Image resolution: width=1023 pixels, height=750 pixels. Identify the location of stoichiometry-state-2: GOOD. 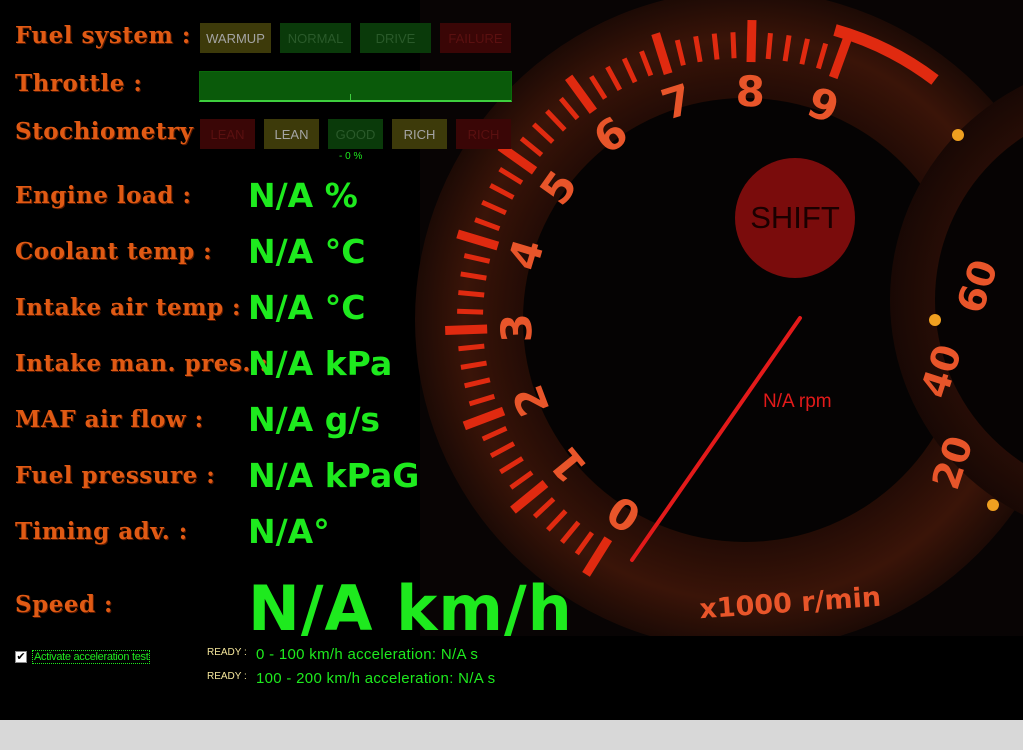
(355, 134).